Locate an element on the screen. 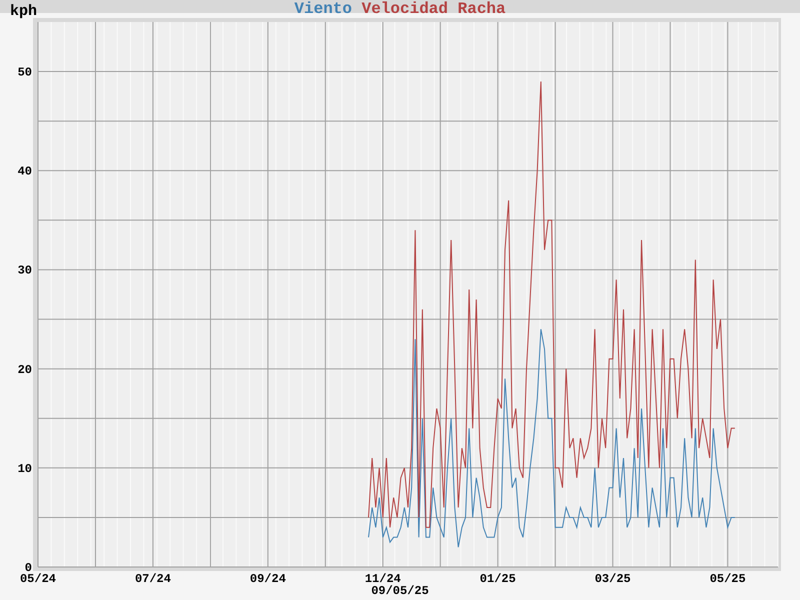 The width and height of the screenshot is (800, 600). x-tick-label: 07/24 is located at coordinates (152, 579).